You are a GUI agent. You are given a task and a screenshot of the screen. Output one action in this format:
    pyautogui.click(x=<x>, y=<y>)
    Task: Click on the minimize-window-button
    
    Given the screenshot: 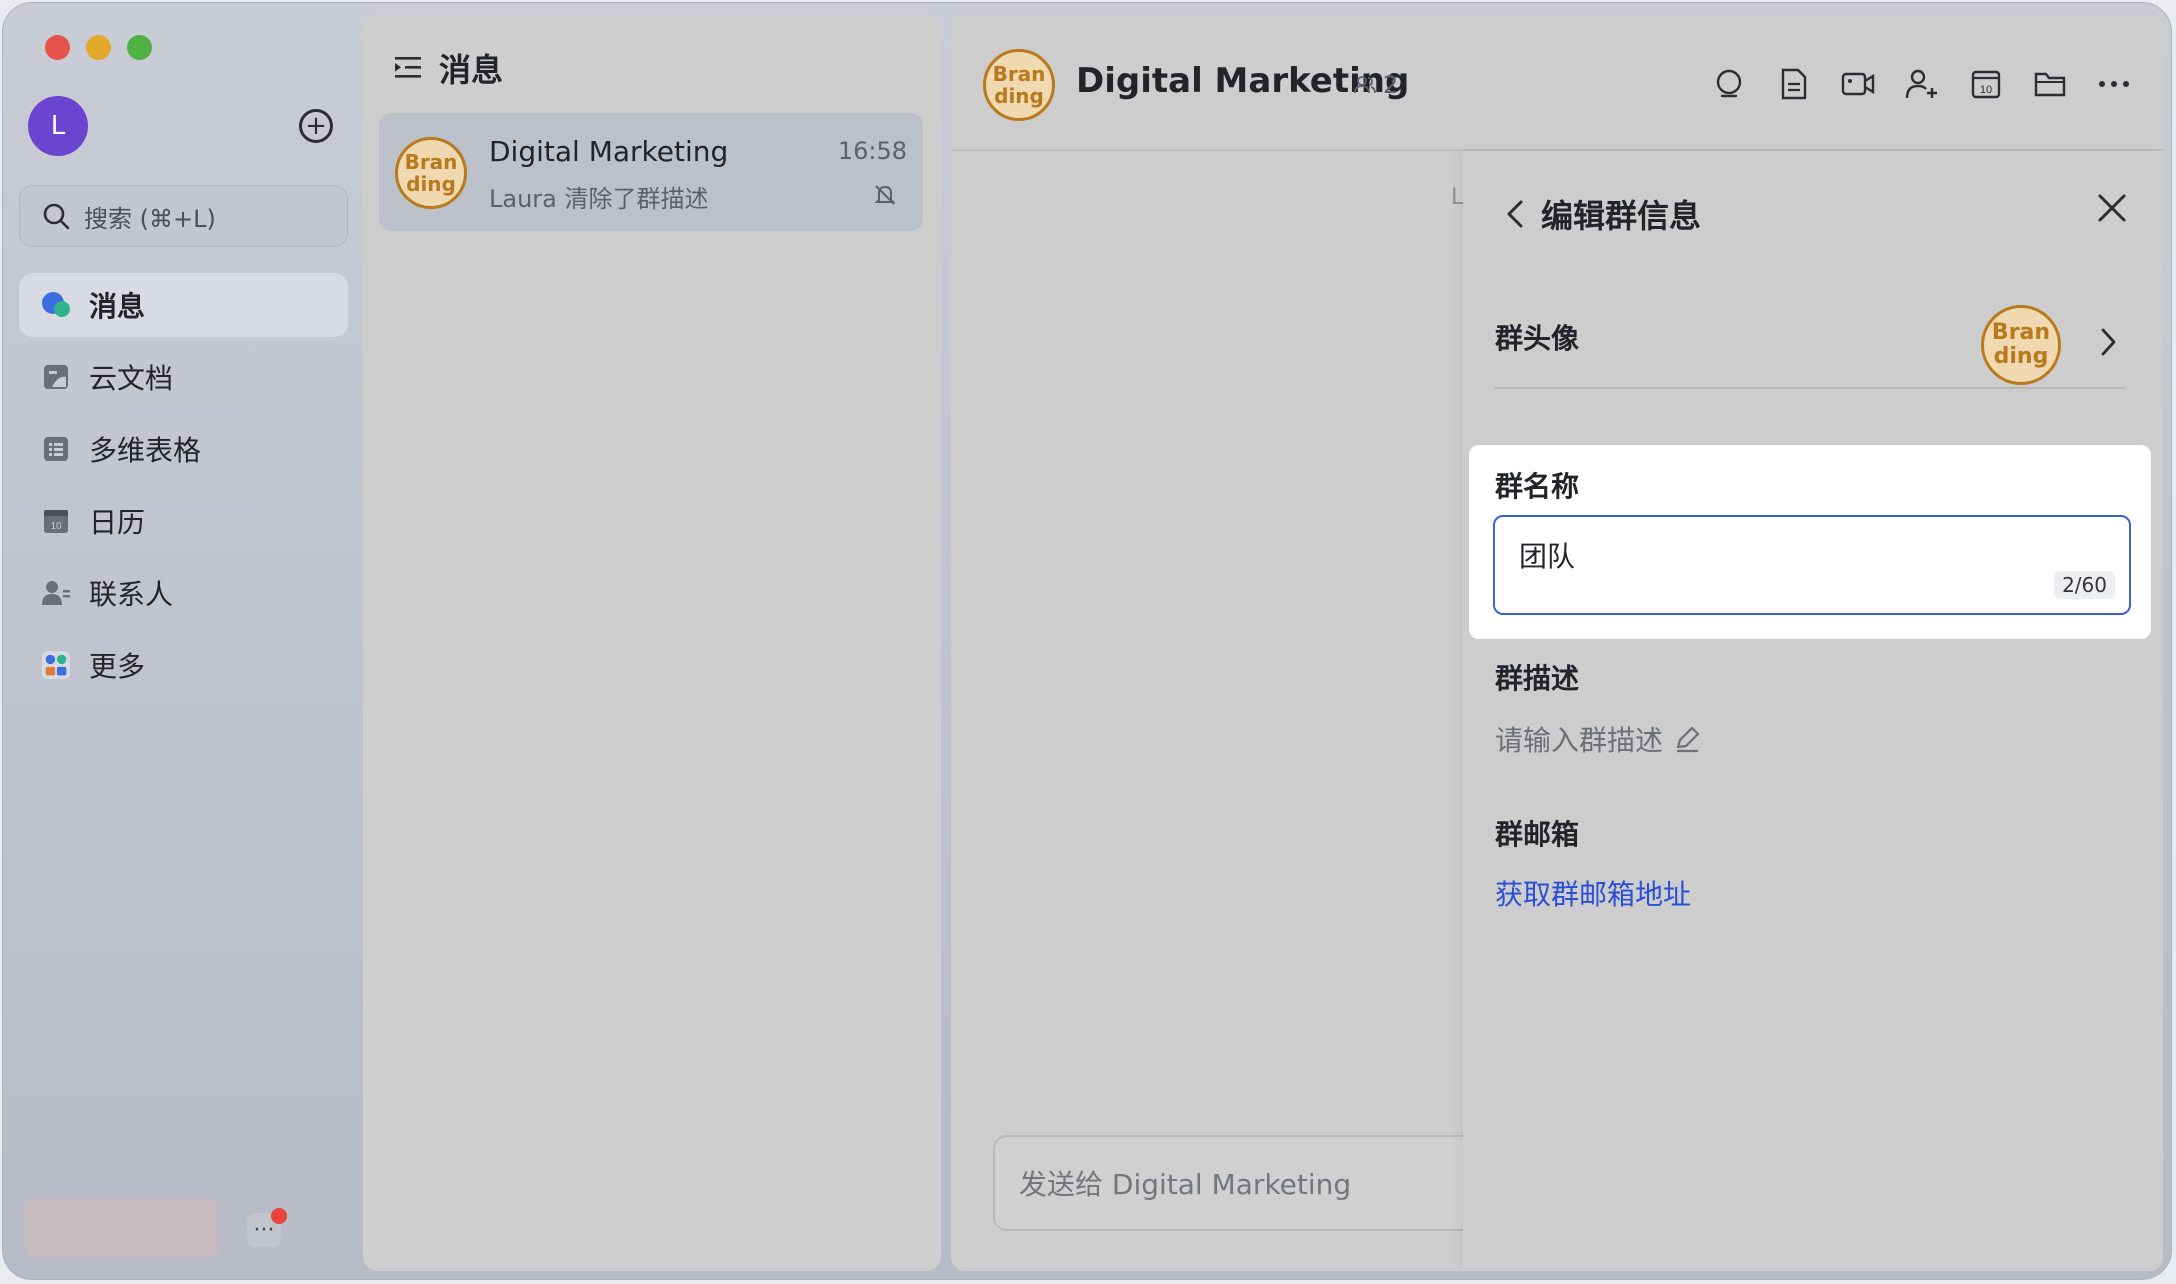 What is the action you would take?
    pyautogui.click(x=98, y=47)
    